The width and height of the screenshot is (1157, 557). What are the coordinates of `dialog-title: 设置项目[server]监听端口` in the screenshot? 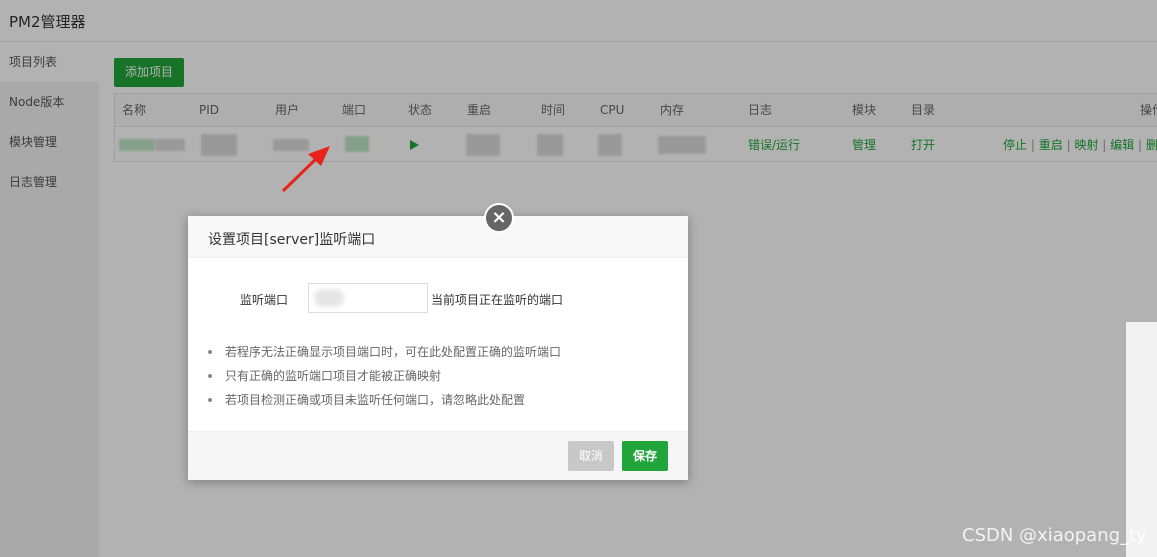 It's located at (292, 240).